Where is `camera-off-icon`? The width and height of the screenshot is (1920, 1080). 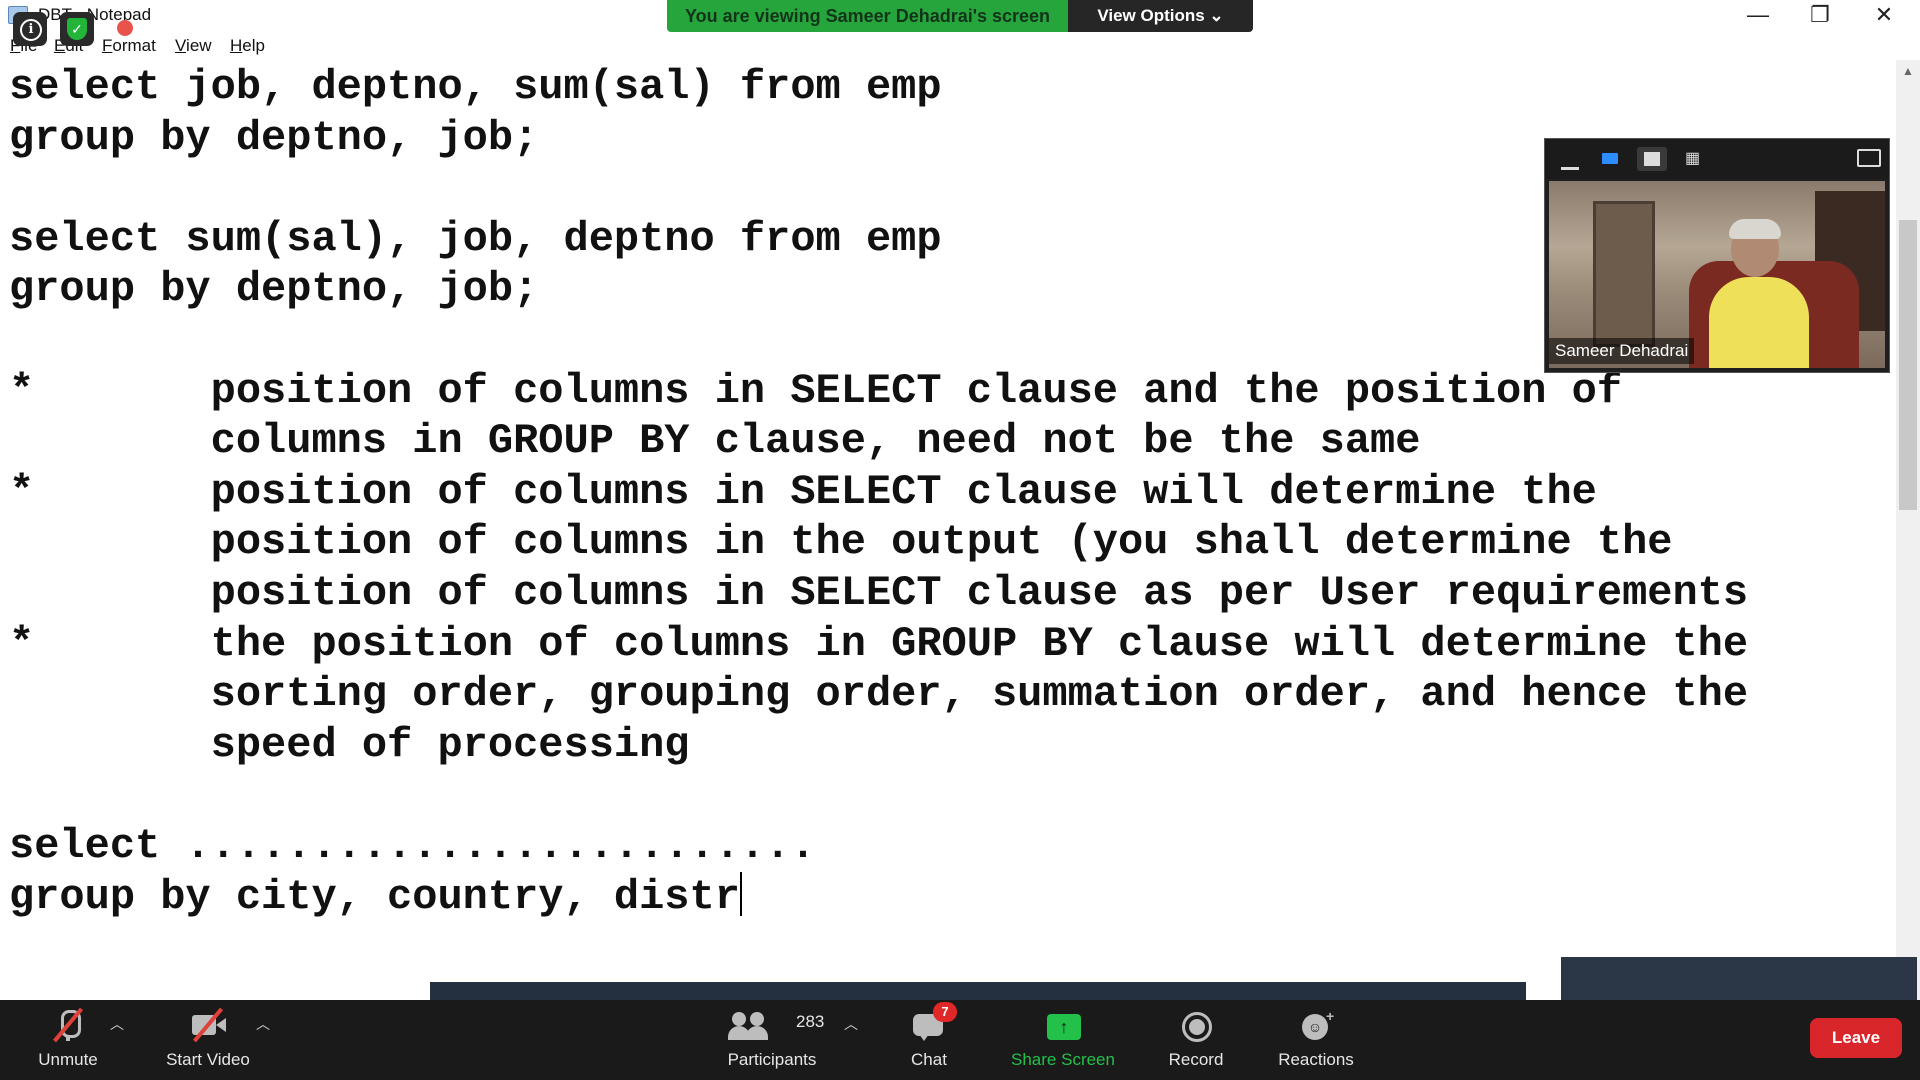 camera-off-icon is located at coordinates (208, 1025).